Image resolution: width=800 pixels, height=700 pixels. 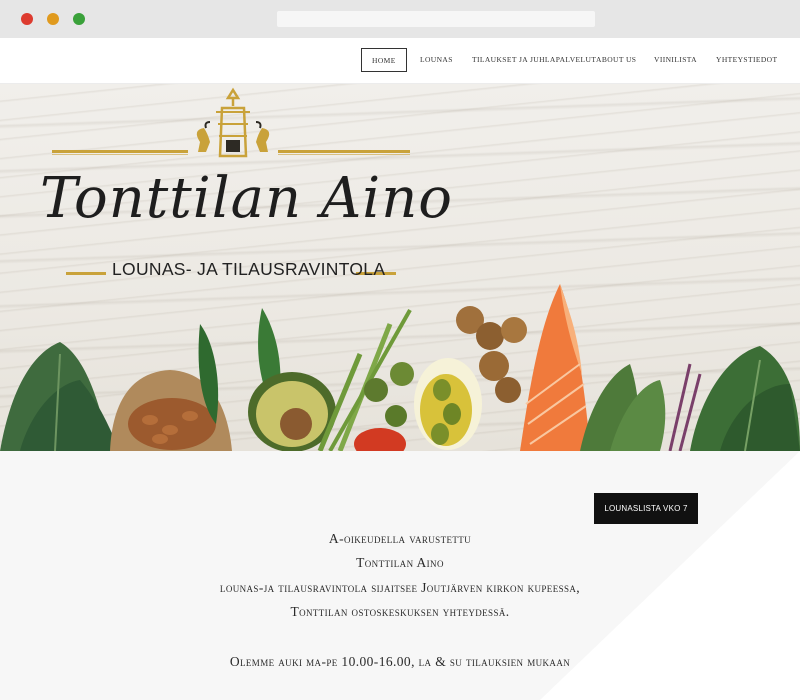 What do you see at coordinates (246, 198) in the screenshot?
I see `logo-script-title: Tonttilan Aino` at bounding box center [246, 198].